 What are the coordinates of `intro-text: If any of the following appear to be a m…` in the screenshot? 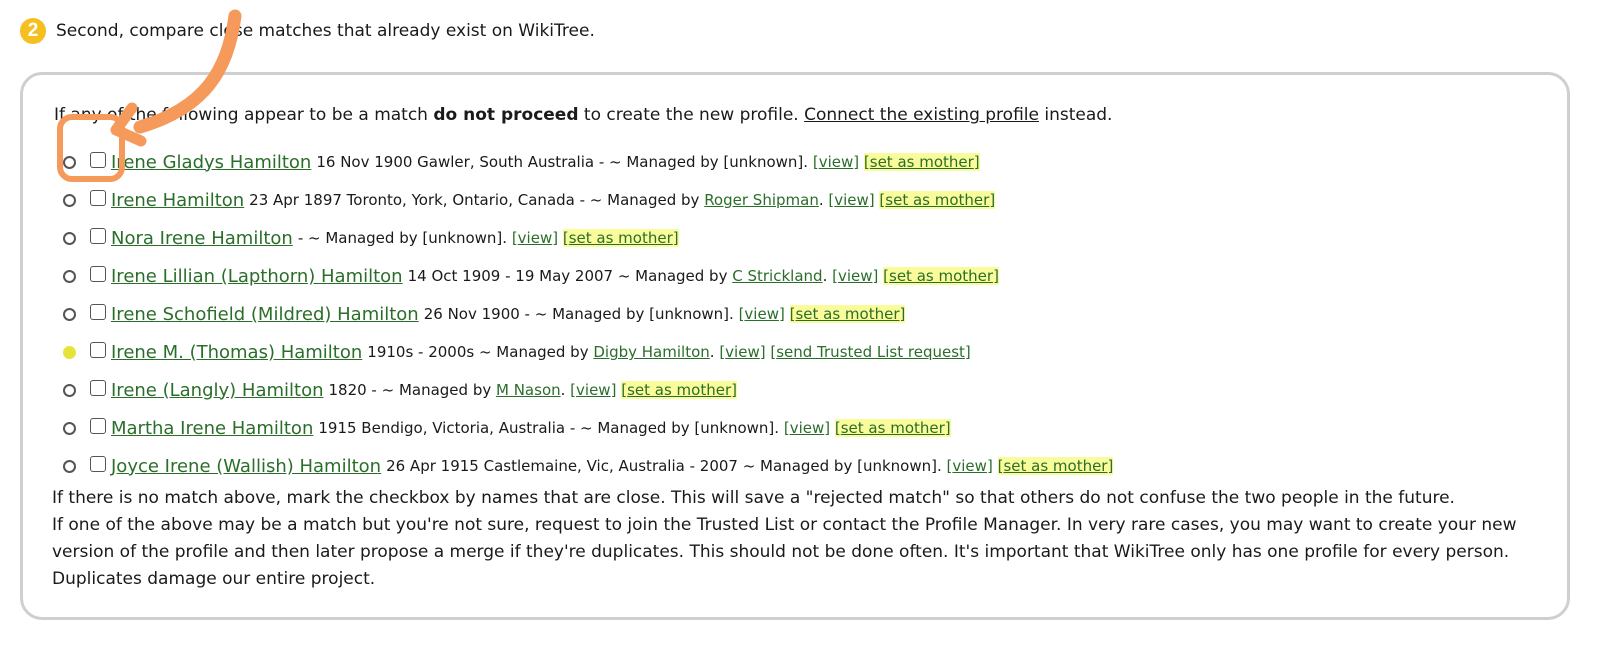 It's located at (583, 115).